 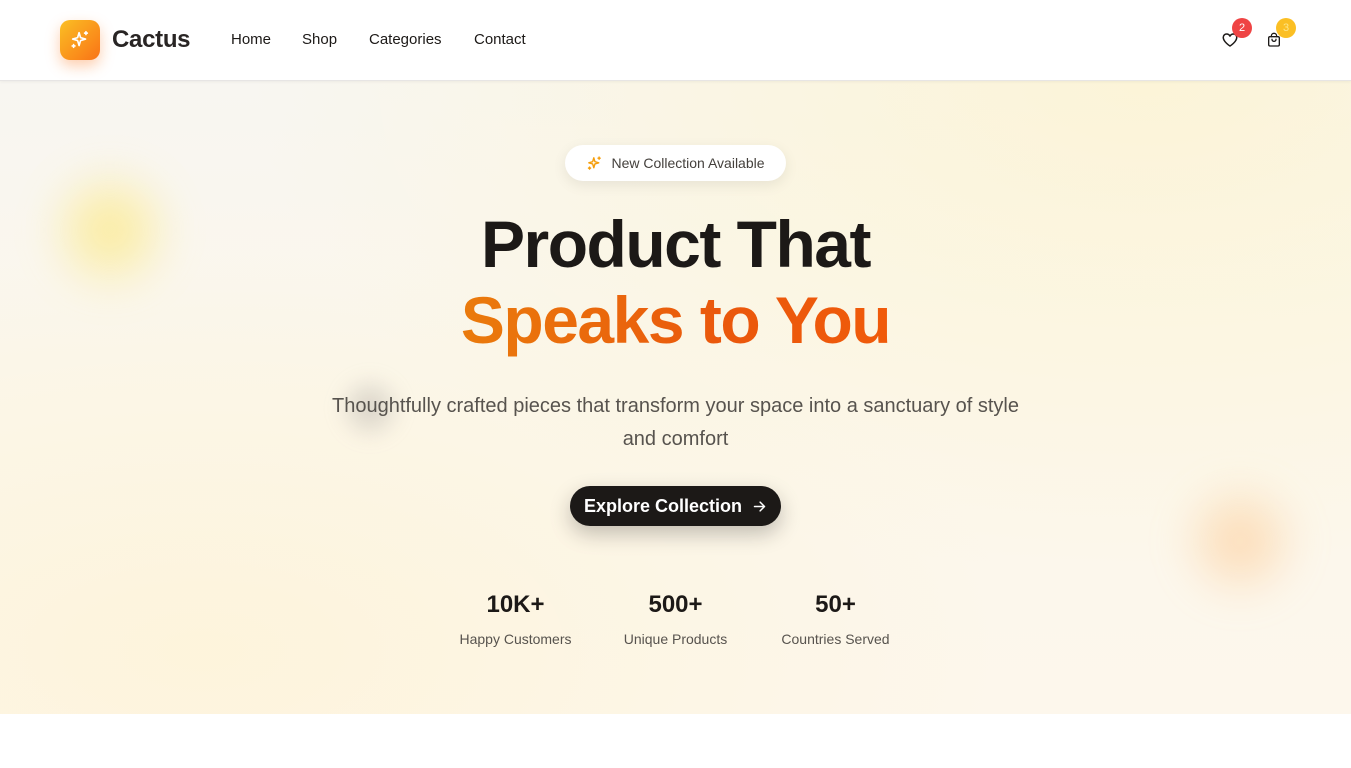 I want to click on stat-label: Happy Customers, so click(x=515, y=639).